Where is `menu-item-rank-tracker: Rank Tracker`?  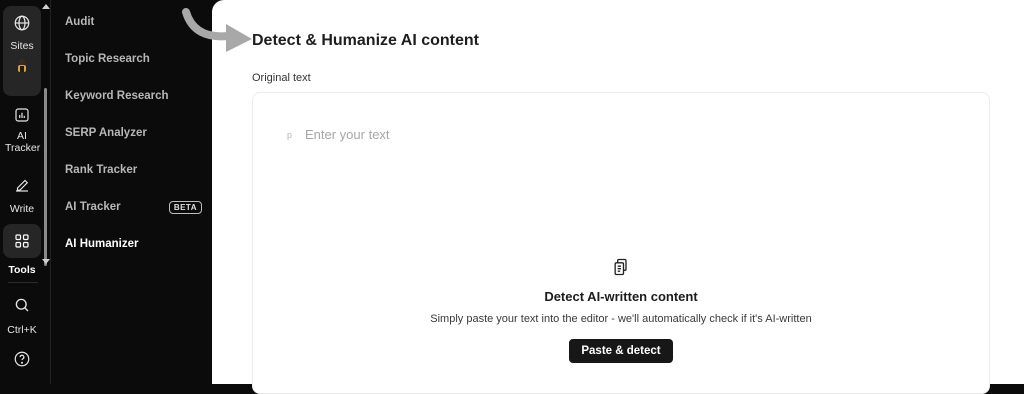 menu-item-rank-tracker: Rank Tracker is located at coordinates (133, 170).